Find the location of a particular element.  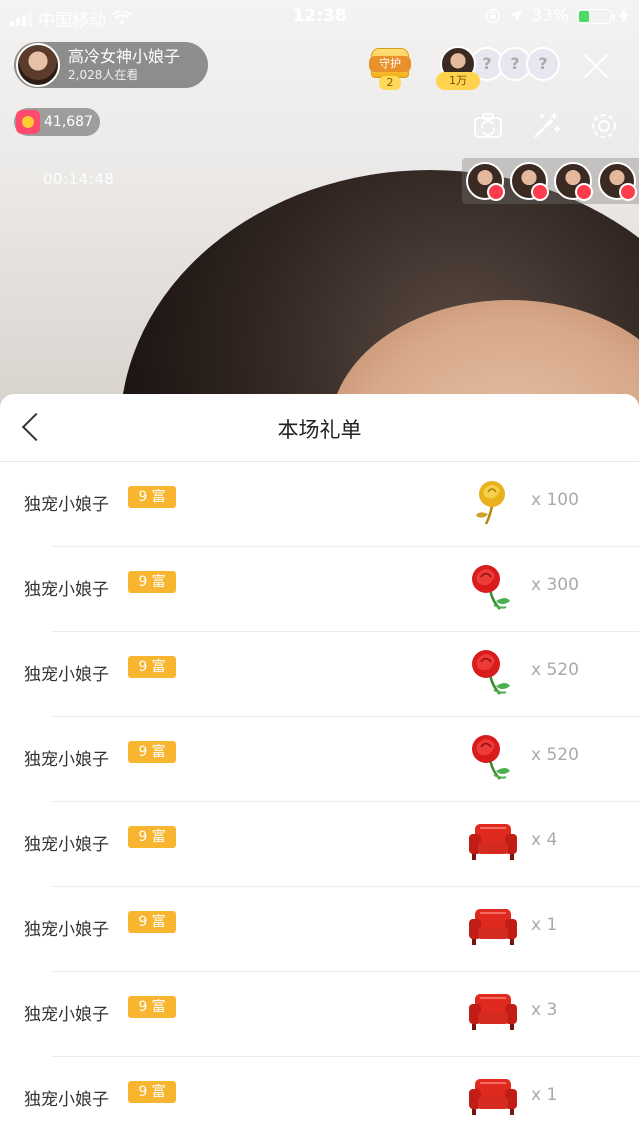

coin-balance: 41,687 is located at coordinates (68, 122).